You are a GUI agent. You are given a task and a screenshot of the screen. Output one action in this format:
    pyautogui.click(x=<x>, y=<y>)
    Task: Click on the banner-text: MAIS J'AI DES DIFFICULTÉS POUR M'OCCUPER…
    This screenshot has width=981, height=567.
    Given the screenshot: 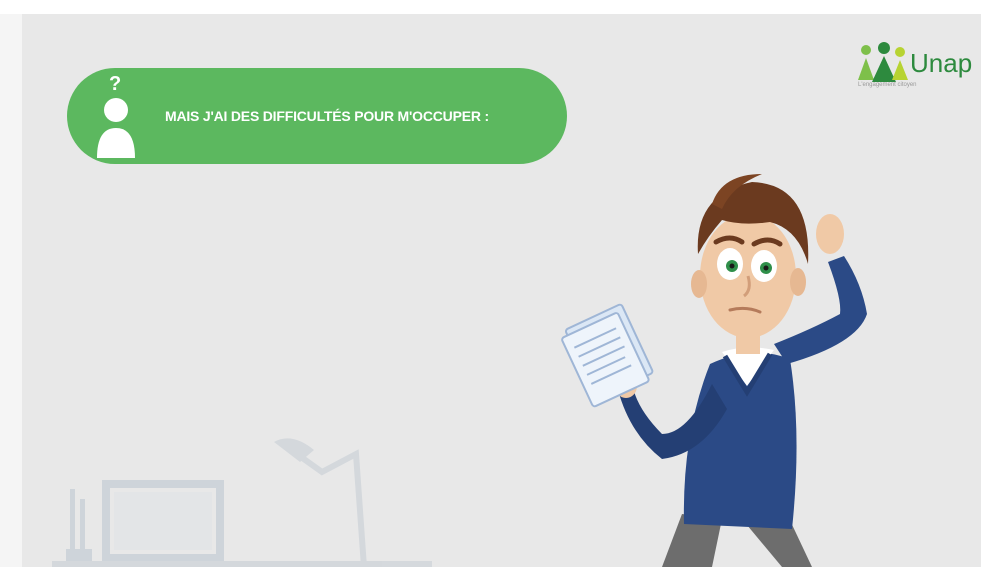 What is the action you would take?
    pyautogui.click(x=327, y=116)
    